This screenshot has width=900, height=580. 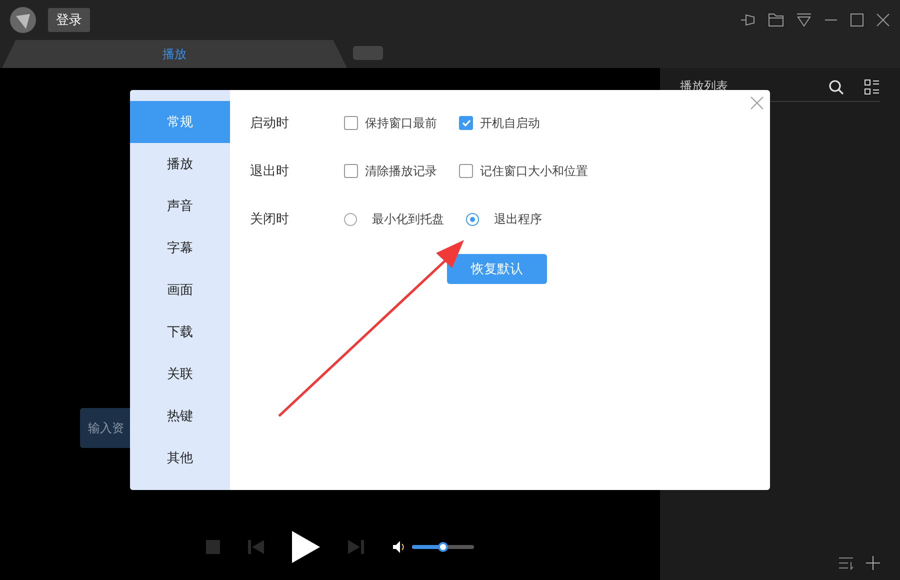 I want to click on checkbox: 记住窗口大小和位置, so click(x=523, y=171).